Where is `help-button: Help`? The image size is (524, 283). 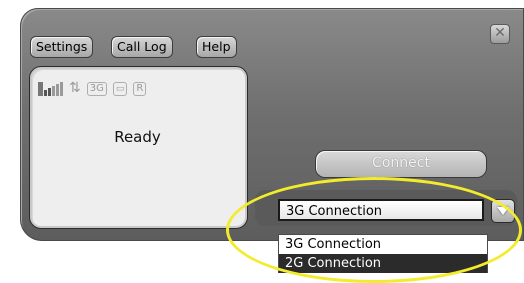 help-button: Help is located at coordinates (216, 47).